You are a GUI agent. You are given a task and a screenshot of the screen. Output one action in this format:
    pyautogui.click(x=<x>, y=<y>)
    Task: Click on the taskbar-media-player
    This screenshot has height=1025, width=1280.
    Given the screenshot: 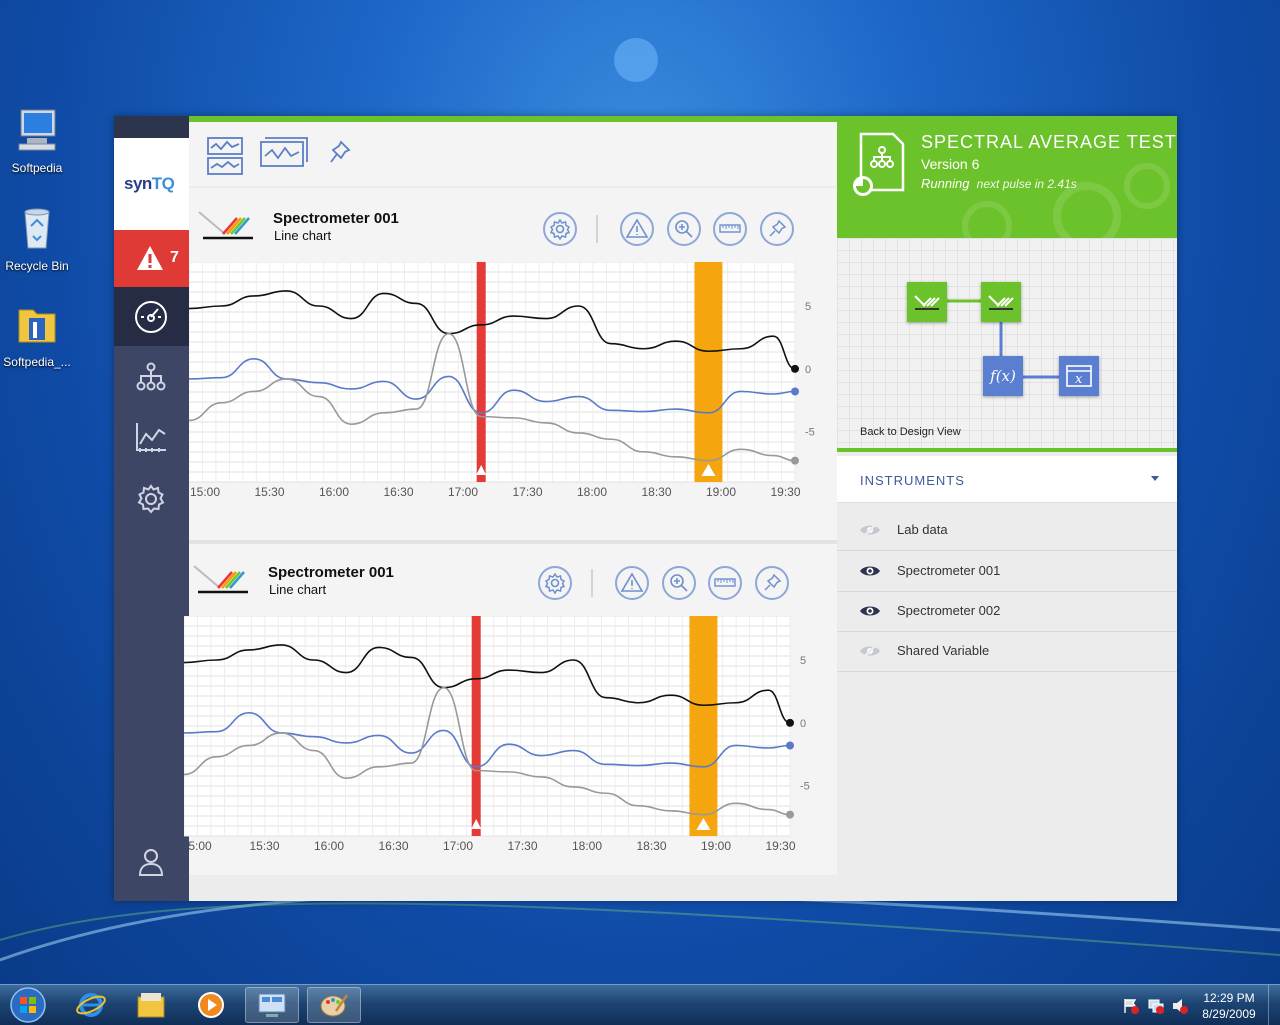 What is the action you would take?
    pyautogui.click(x=211, y=1005)
    